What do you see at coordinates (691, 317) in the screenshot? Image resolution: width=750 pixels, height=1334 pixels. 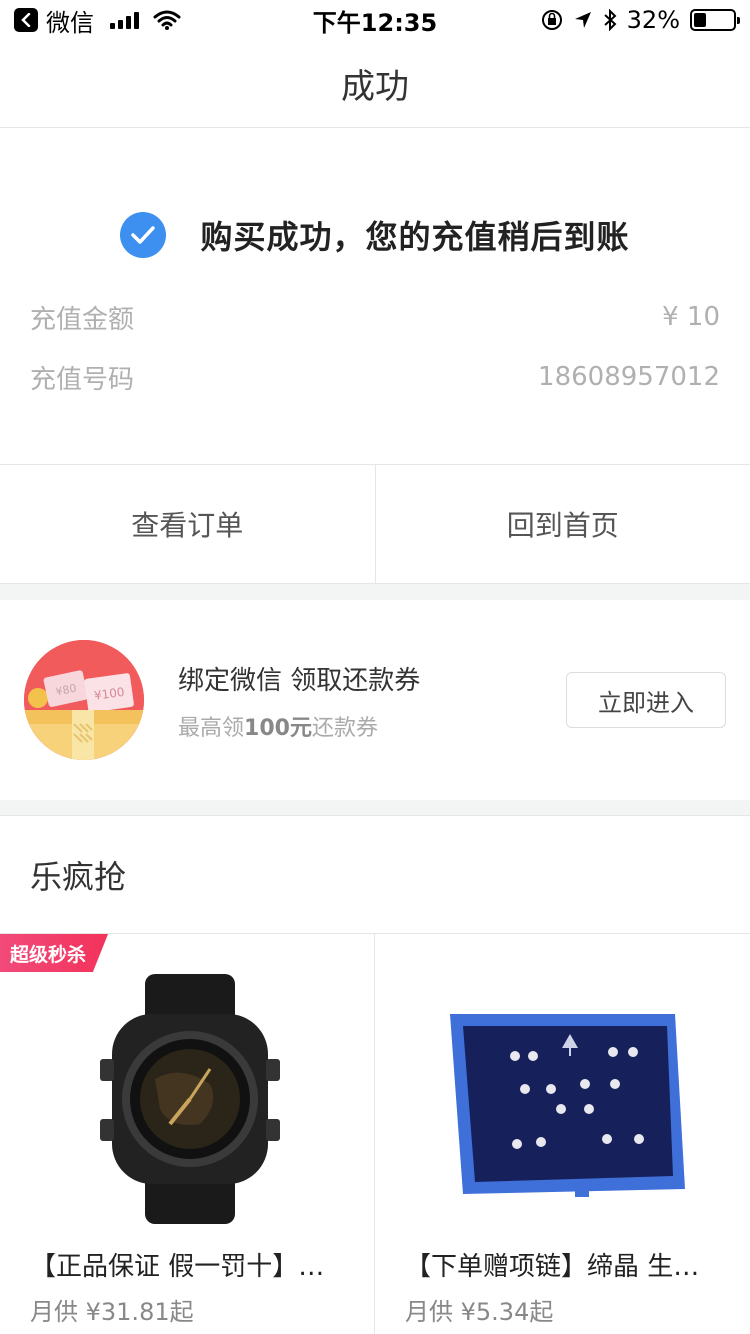 I see `amount-value: ¥ 10` at bounding box center [691, 317].